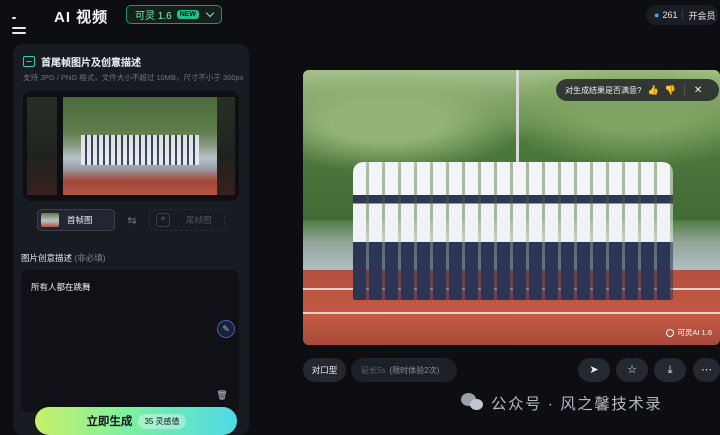 Image resolution: width=720 pixels, height=435 pixels. Describe the element at coordinates (199, 220) in the screenshot. I see `last-frame-label: 尾帧图` at that location.